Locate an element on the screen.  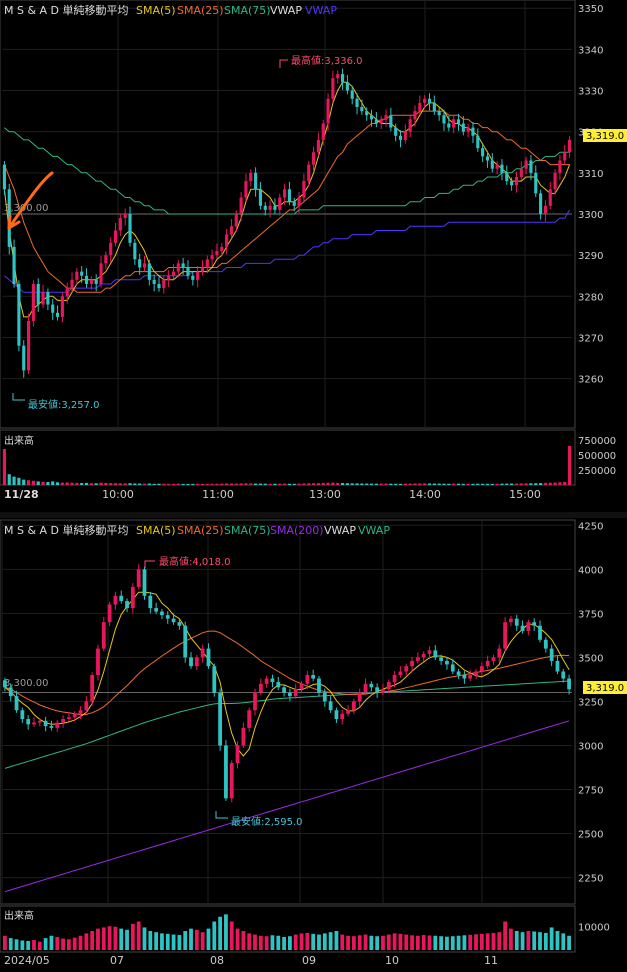
y-tick-label: 2750 is located at coordinates (590, 791).